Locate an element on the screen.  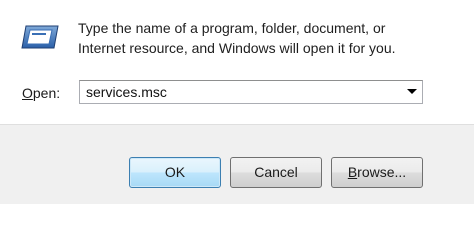
open-label-text: pen: is located at coordinates (46, 93).